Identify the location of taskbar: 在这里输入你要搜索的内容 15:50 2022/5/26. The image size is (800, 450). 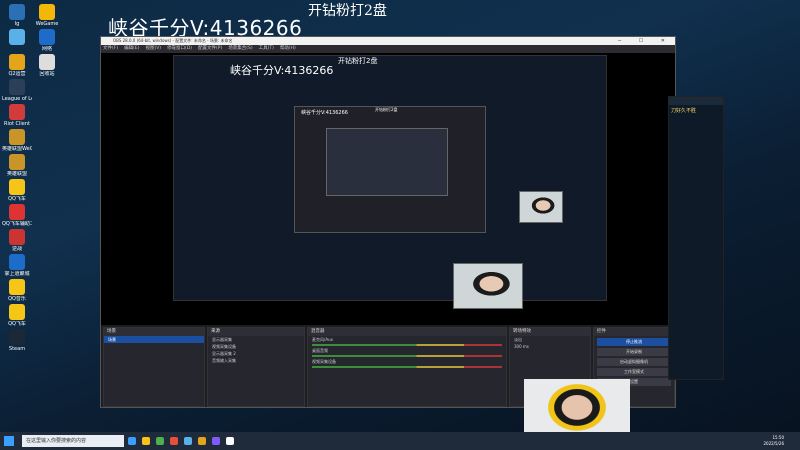
(400, 441).